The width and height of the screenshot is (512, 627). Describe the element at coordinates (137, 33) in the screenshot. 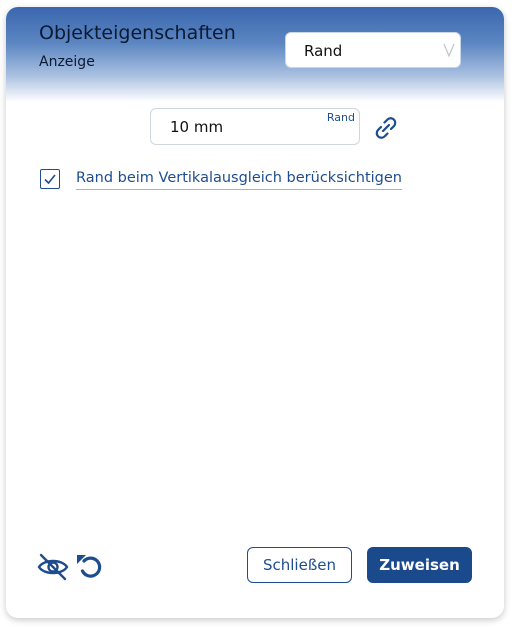

I see `dialog-title: Objekteigenschaften` at that location.